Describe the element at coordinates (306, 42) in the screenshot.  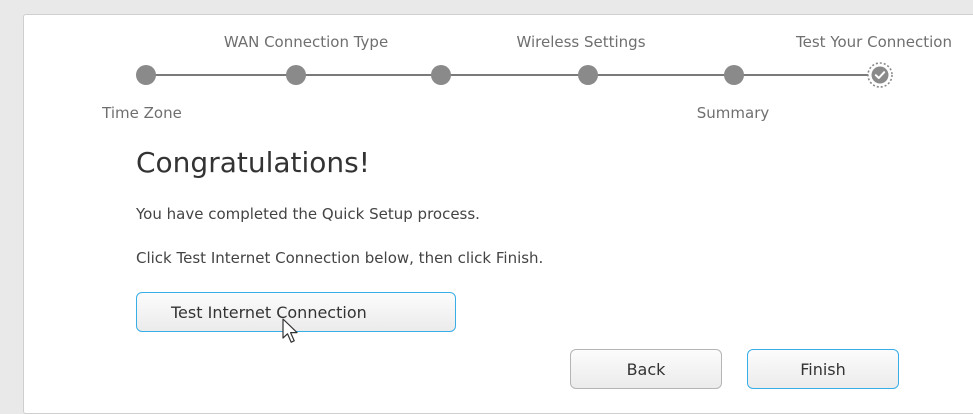
I see `step-label-wan-connection-type: WAN Connection Type` at that location.